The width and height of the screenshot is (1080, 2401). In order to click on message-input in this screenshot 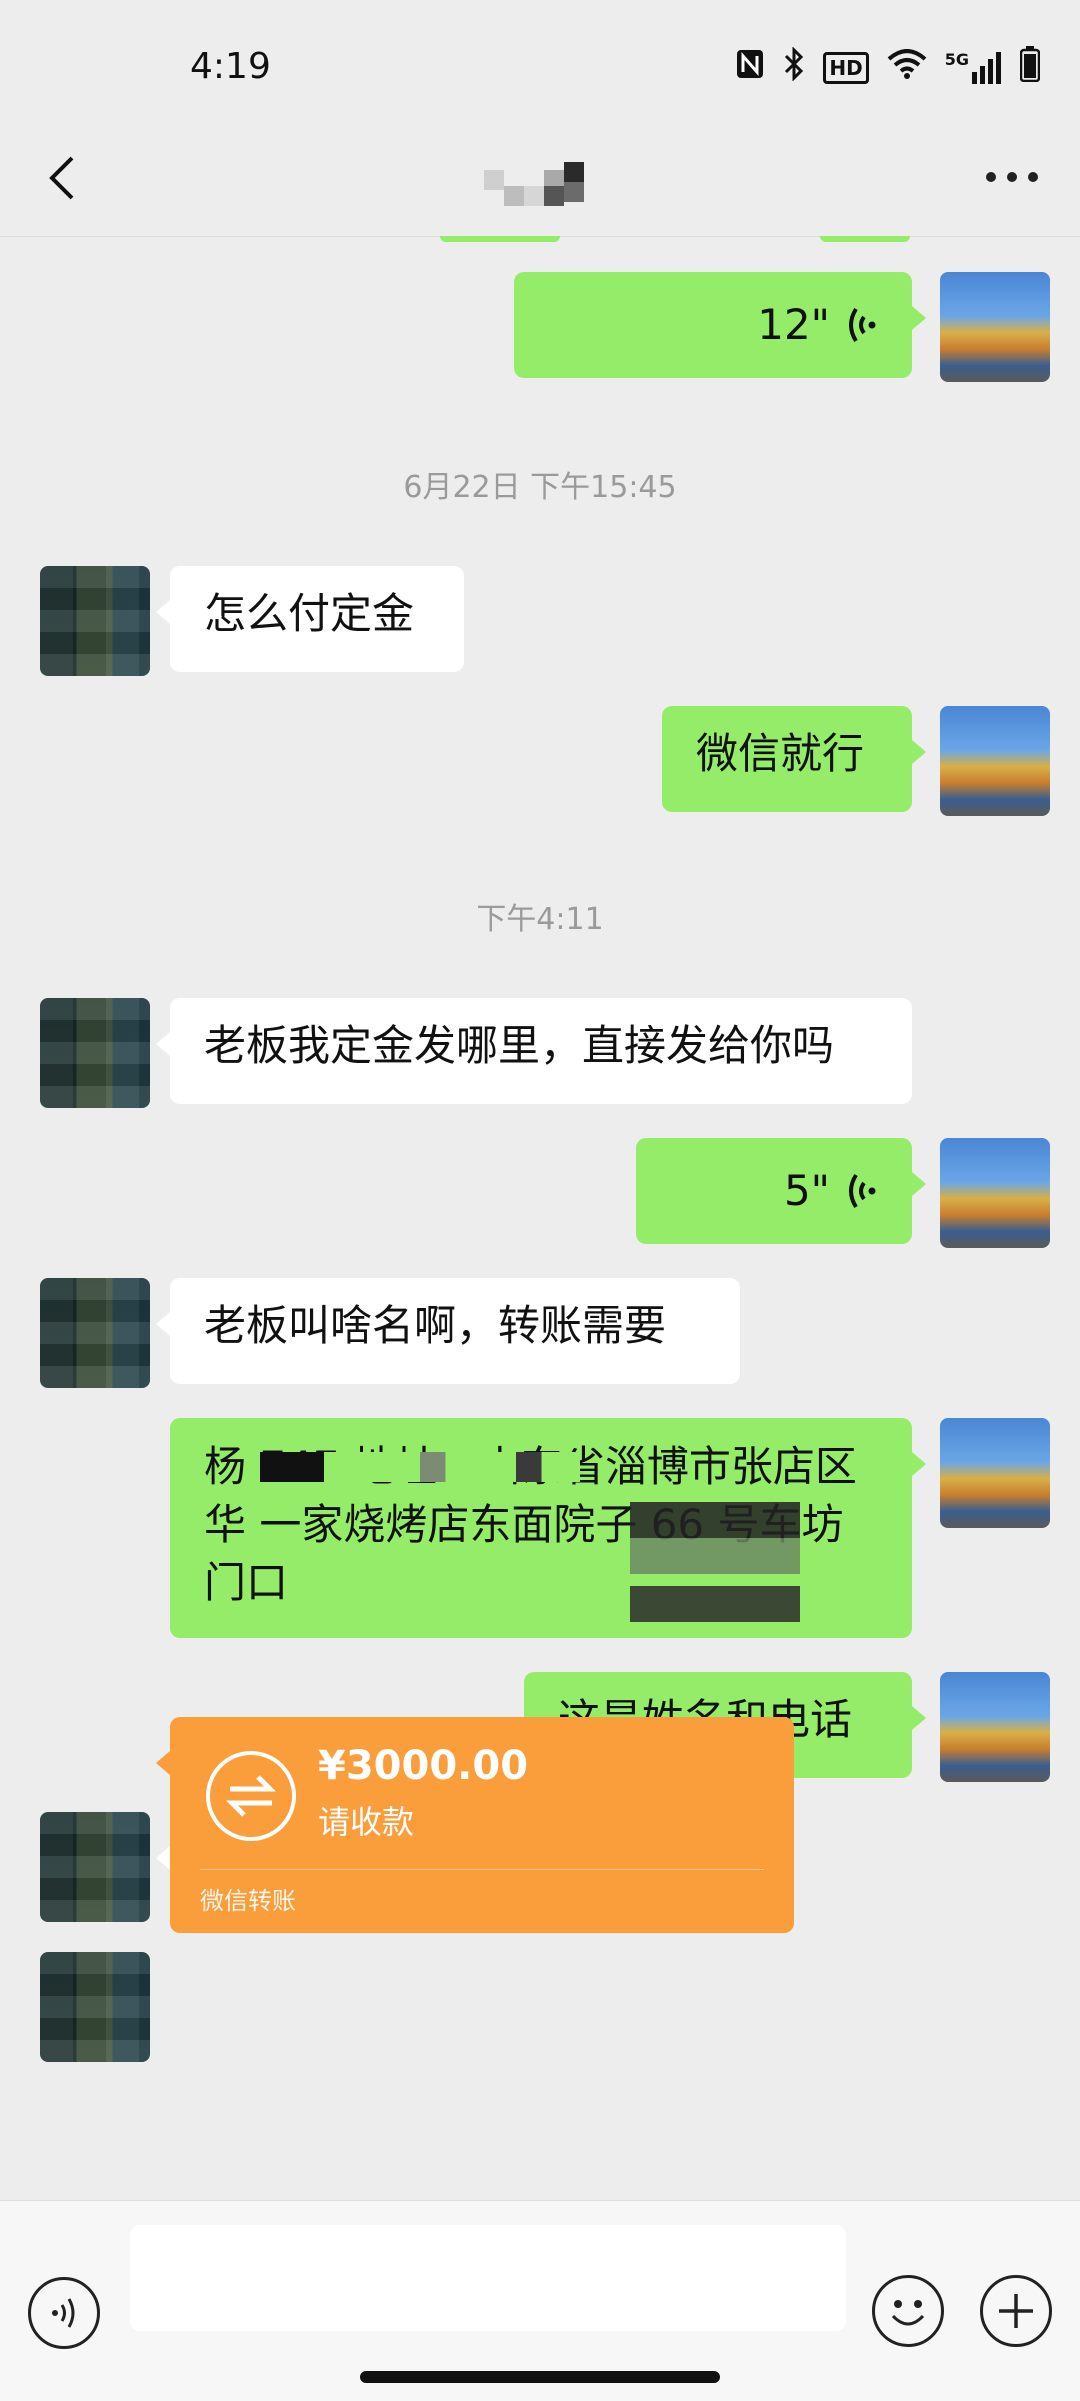, I will do `click(488, 2278)`.